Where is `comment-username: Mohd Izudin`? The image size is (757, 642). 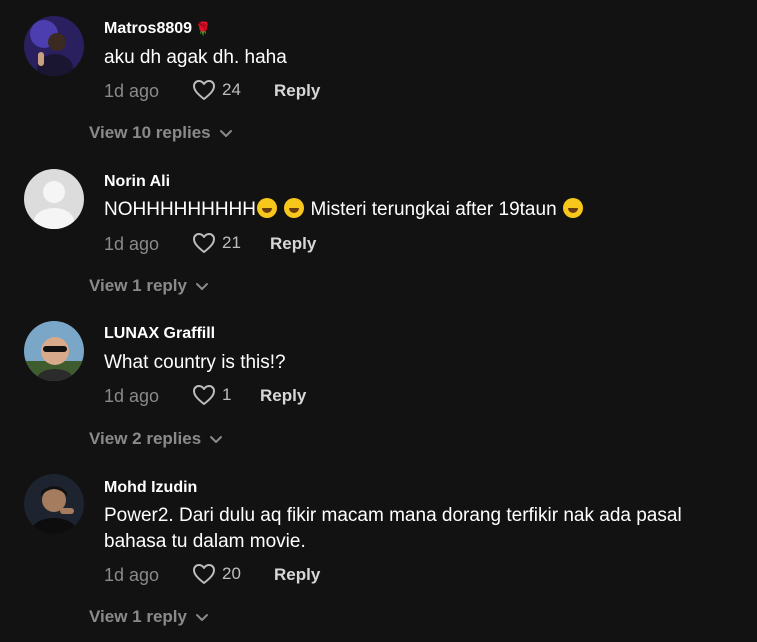
comment-username: Mohd Izudin is located at coordinates (150, 488).